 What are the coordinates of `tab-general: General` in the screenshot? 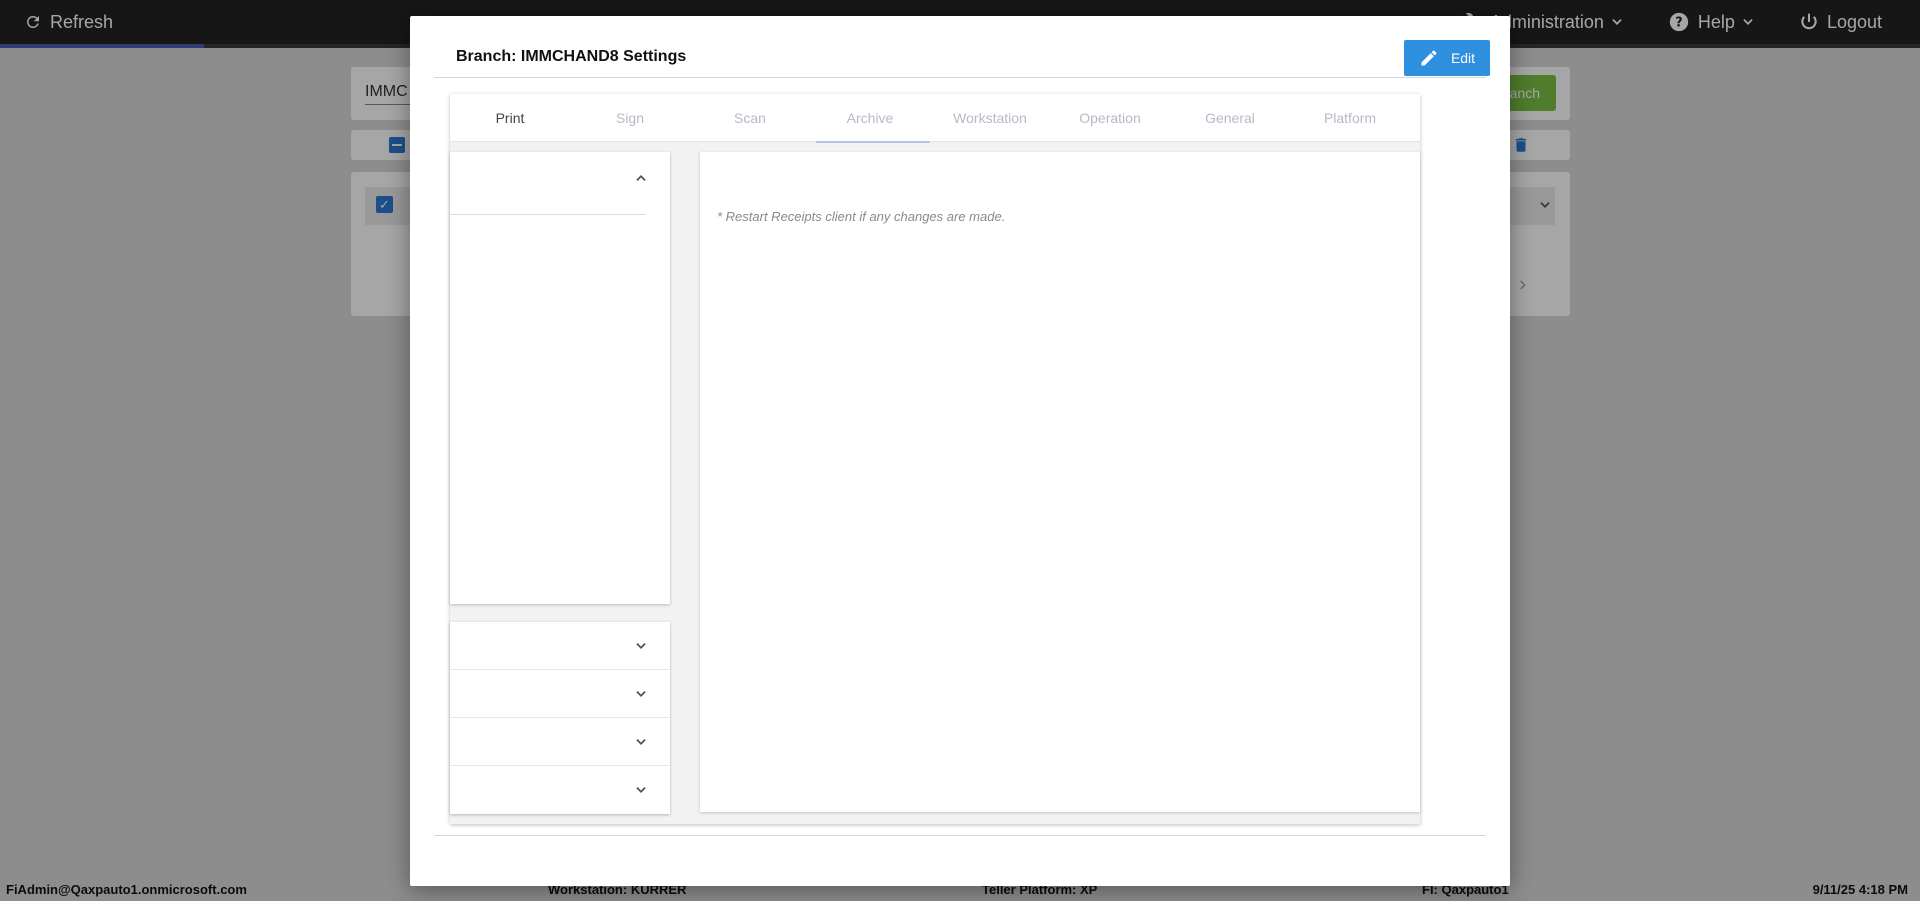 It's located at (1230, 118).